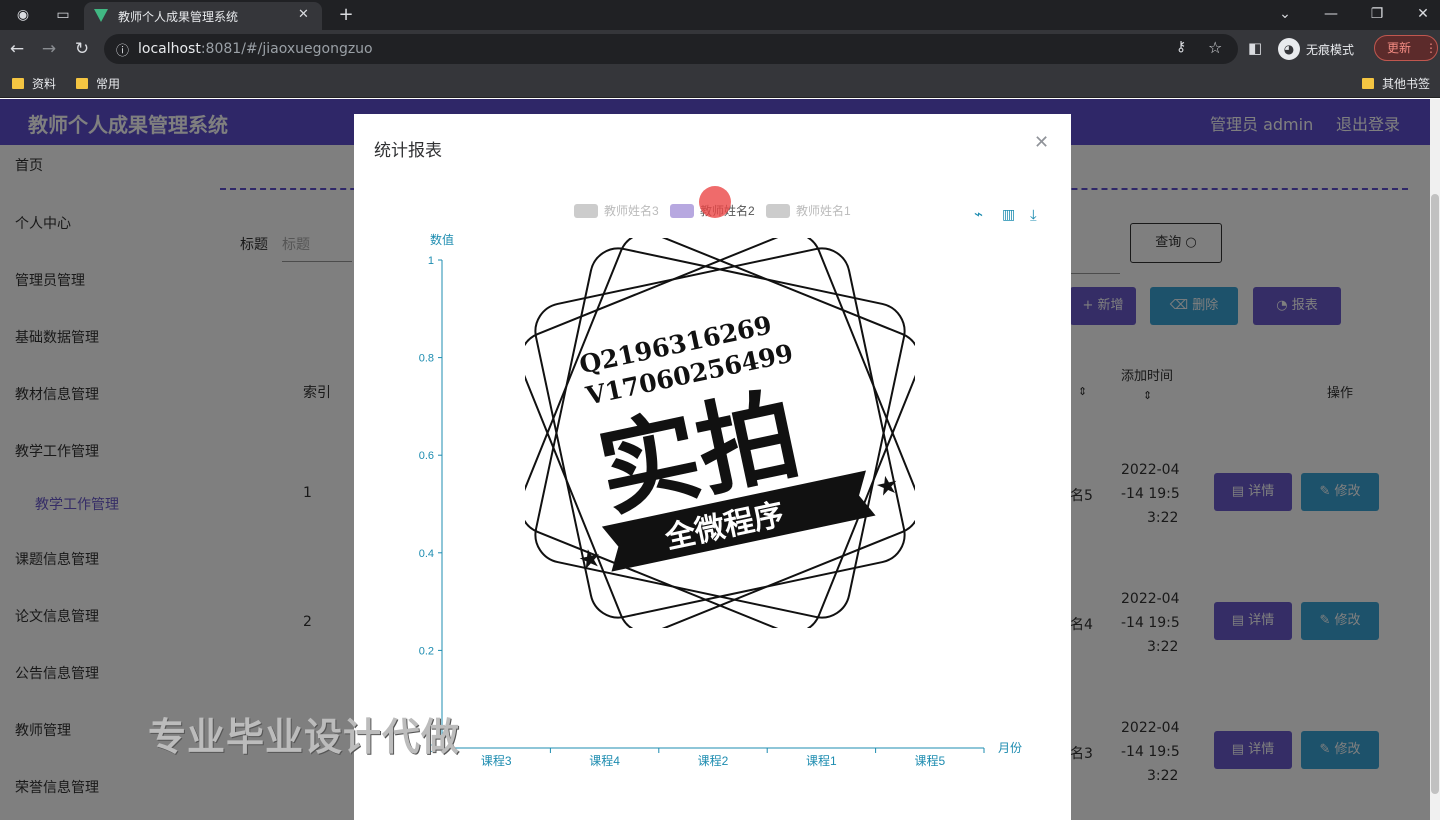 The height and width of the screenshot is (820, 1440). I want to click on watermark-stamp: Q2196316269 V17060256499 实拍 全微程序 ★ ★, so click(720, 433).